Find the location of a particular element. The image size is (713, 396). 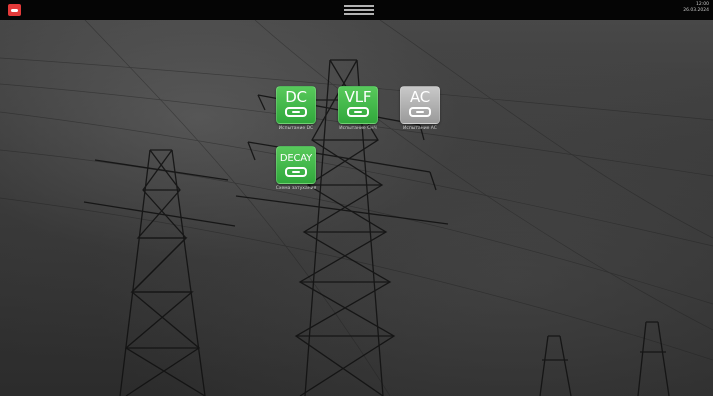

dc-tile-title: DC is located at coordinates (296, 97).